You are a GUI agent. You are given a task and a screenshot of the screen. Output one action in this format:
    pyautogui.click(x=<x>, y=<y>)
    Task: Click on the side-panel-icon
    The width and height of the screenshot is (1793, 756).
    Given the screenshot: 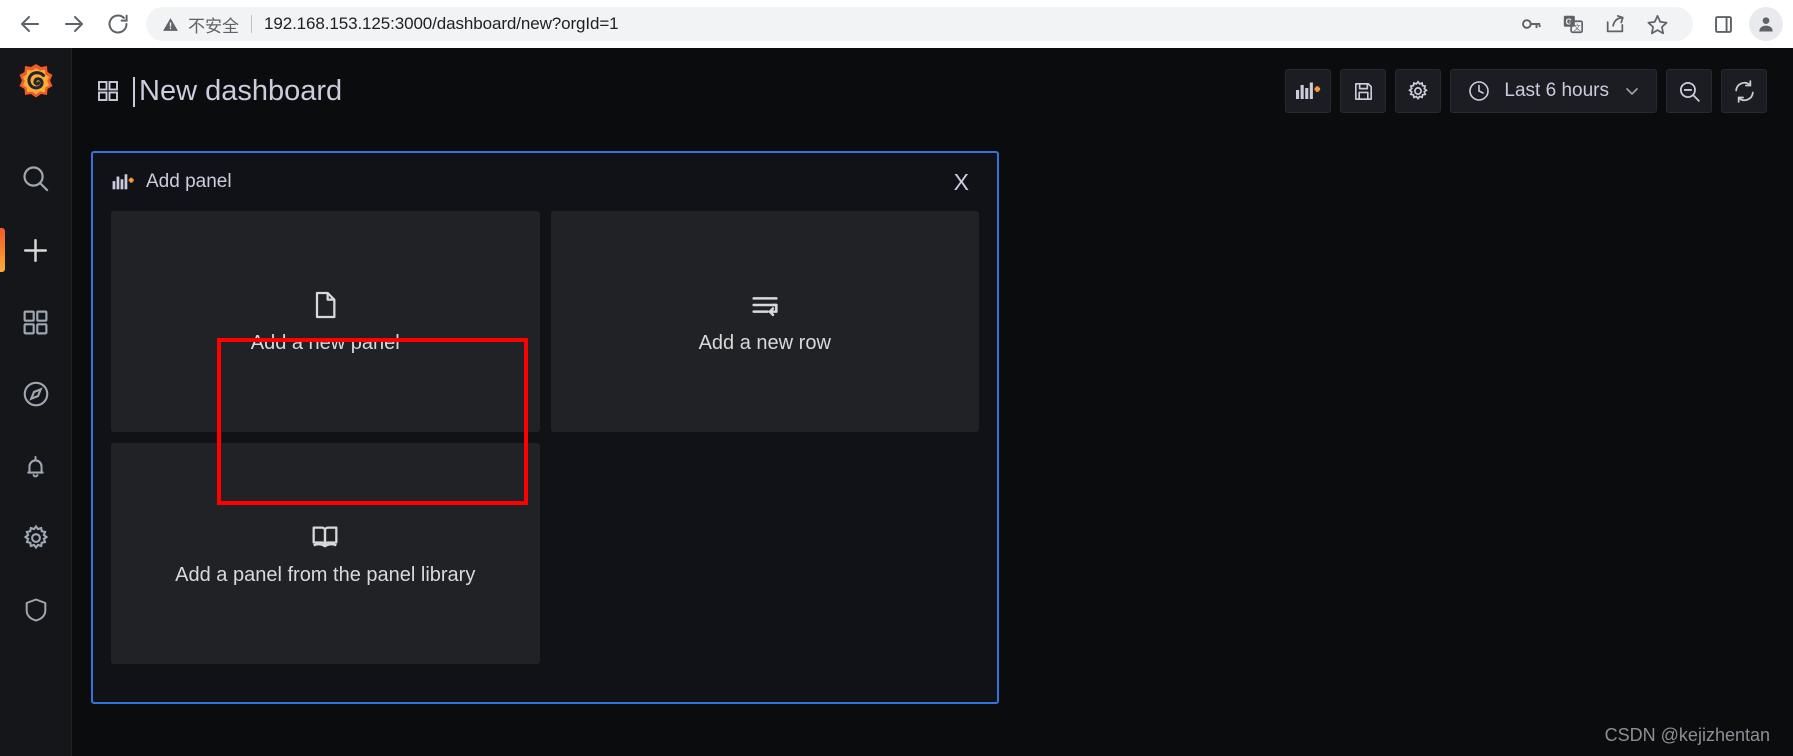 What is the action you would take?
    pyautogui.click(x=1723, y=24)
    